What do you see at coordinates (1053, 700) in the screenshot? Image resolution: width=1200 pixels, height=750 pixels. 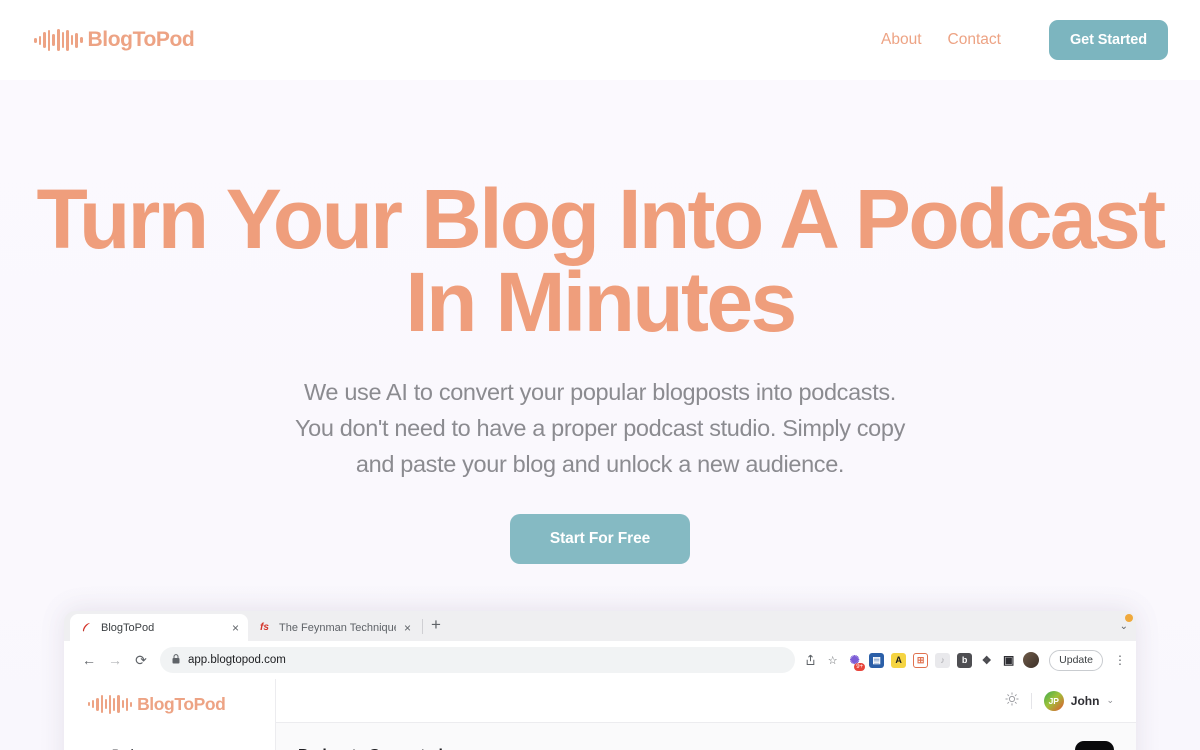 I see `avatar: JP` at bounding box center [1053, 700].